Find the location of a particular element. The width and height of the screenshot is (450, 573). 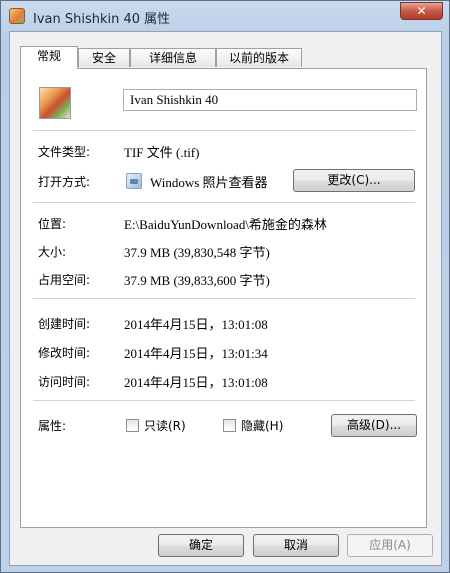

hidden-label: 隐藏(H) is located at coordinates (262, 425).